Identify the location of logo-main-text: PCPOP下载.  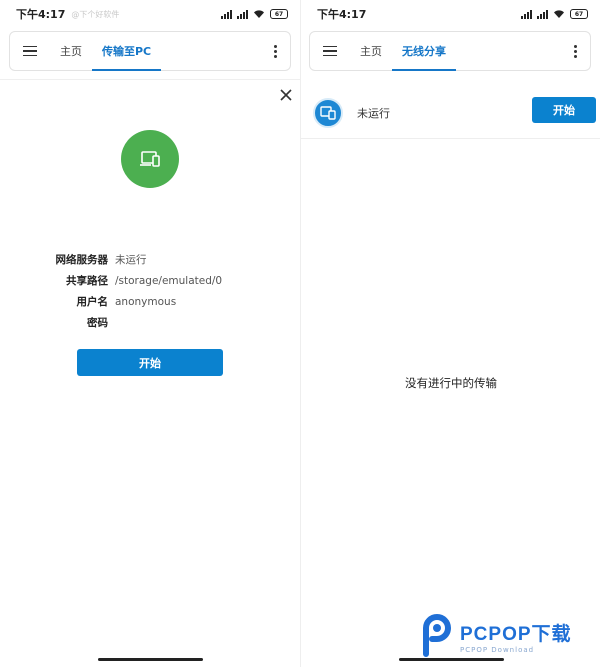
(516, 634).